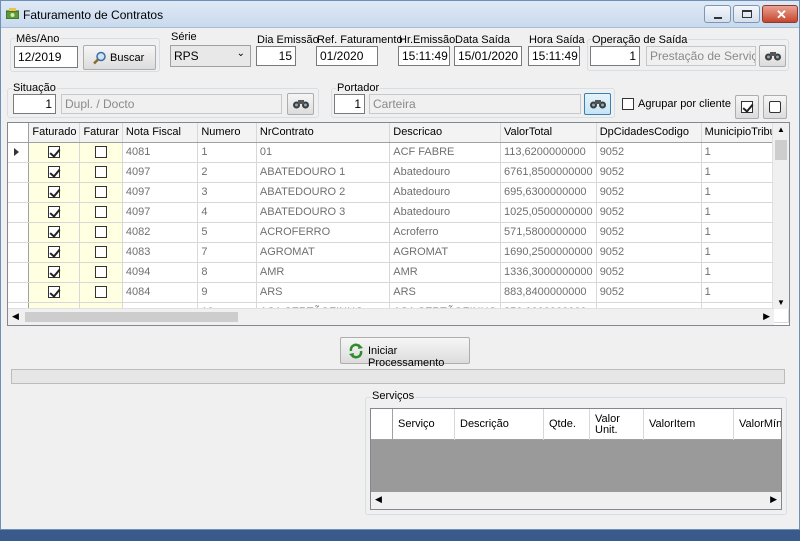  Describe the element at coordinates (747, 107) in the screenshot. I see `check-all-button` at that location.